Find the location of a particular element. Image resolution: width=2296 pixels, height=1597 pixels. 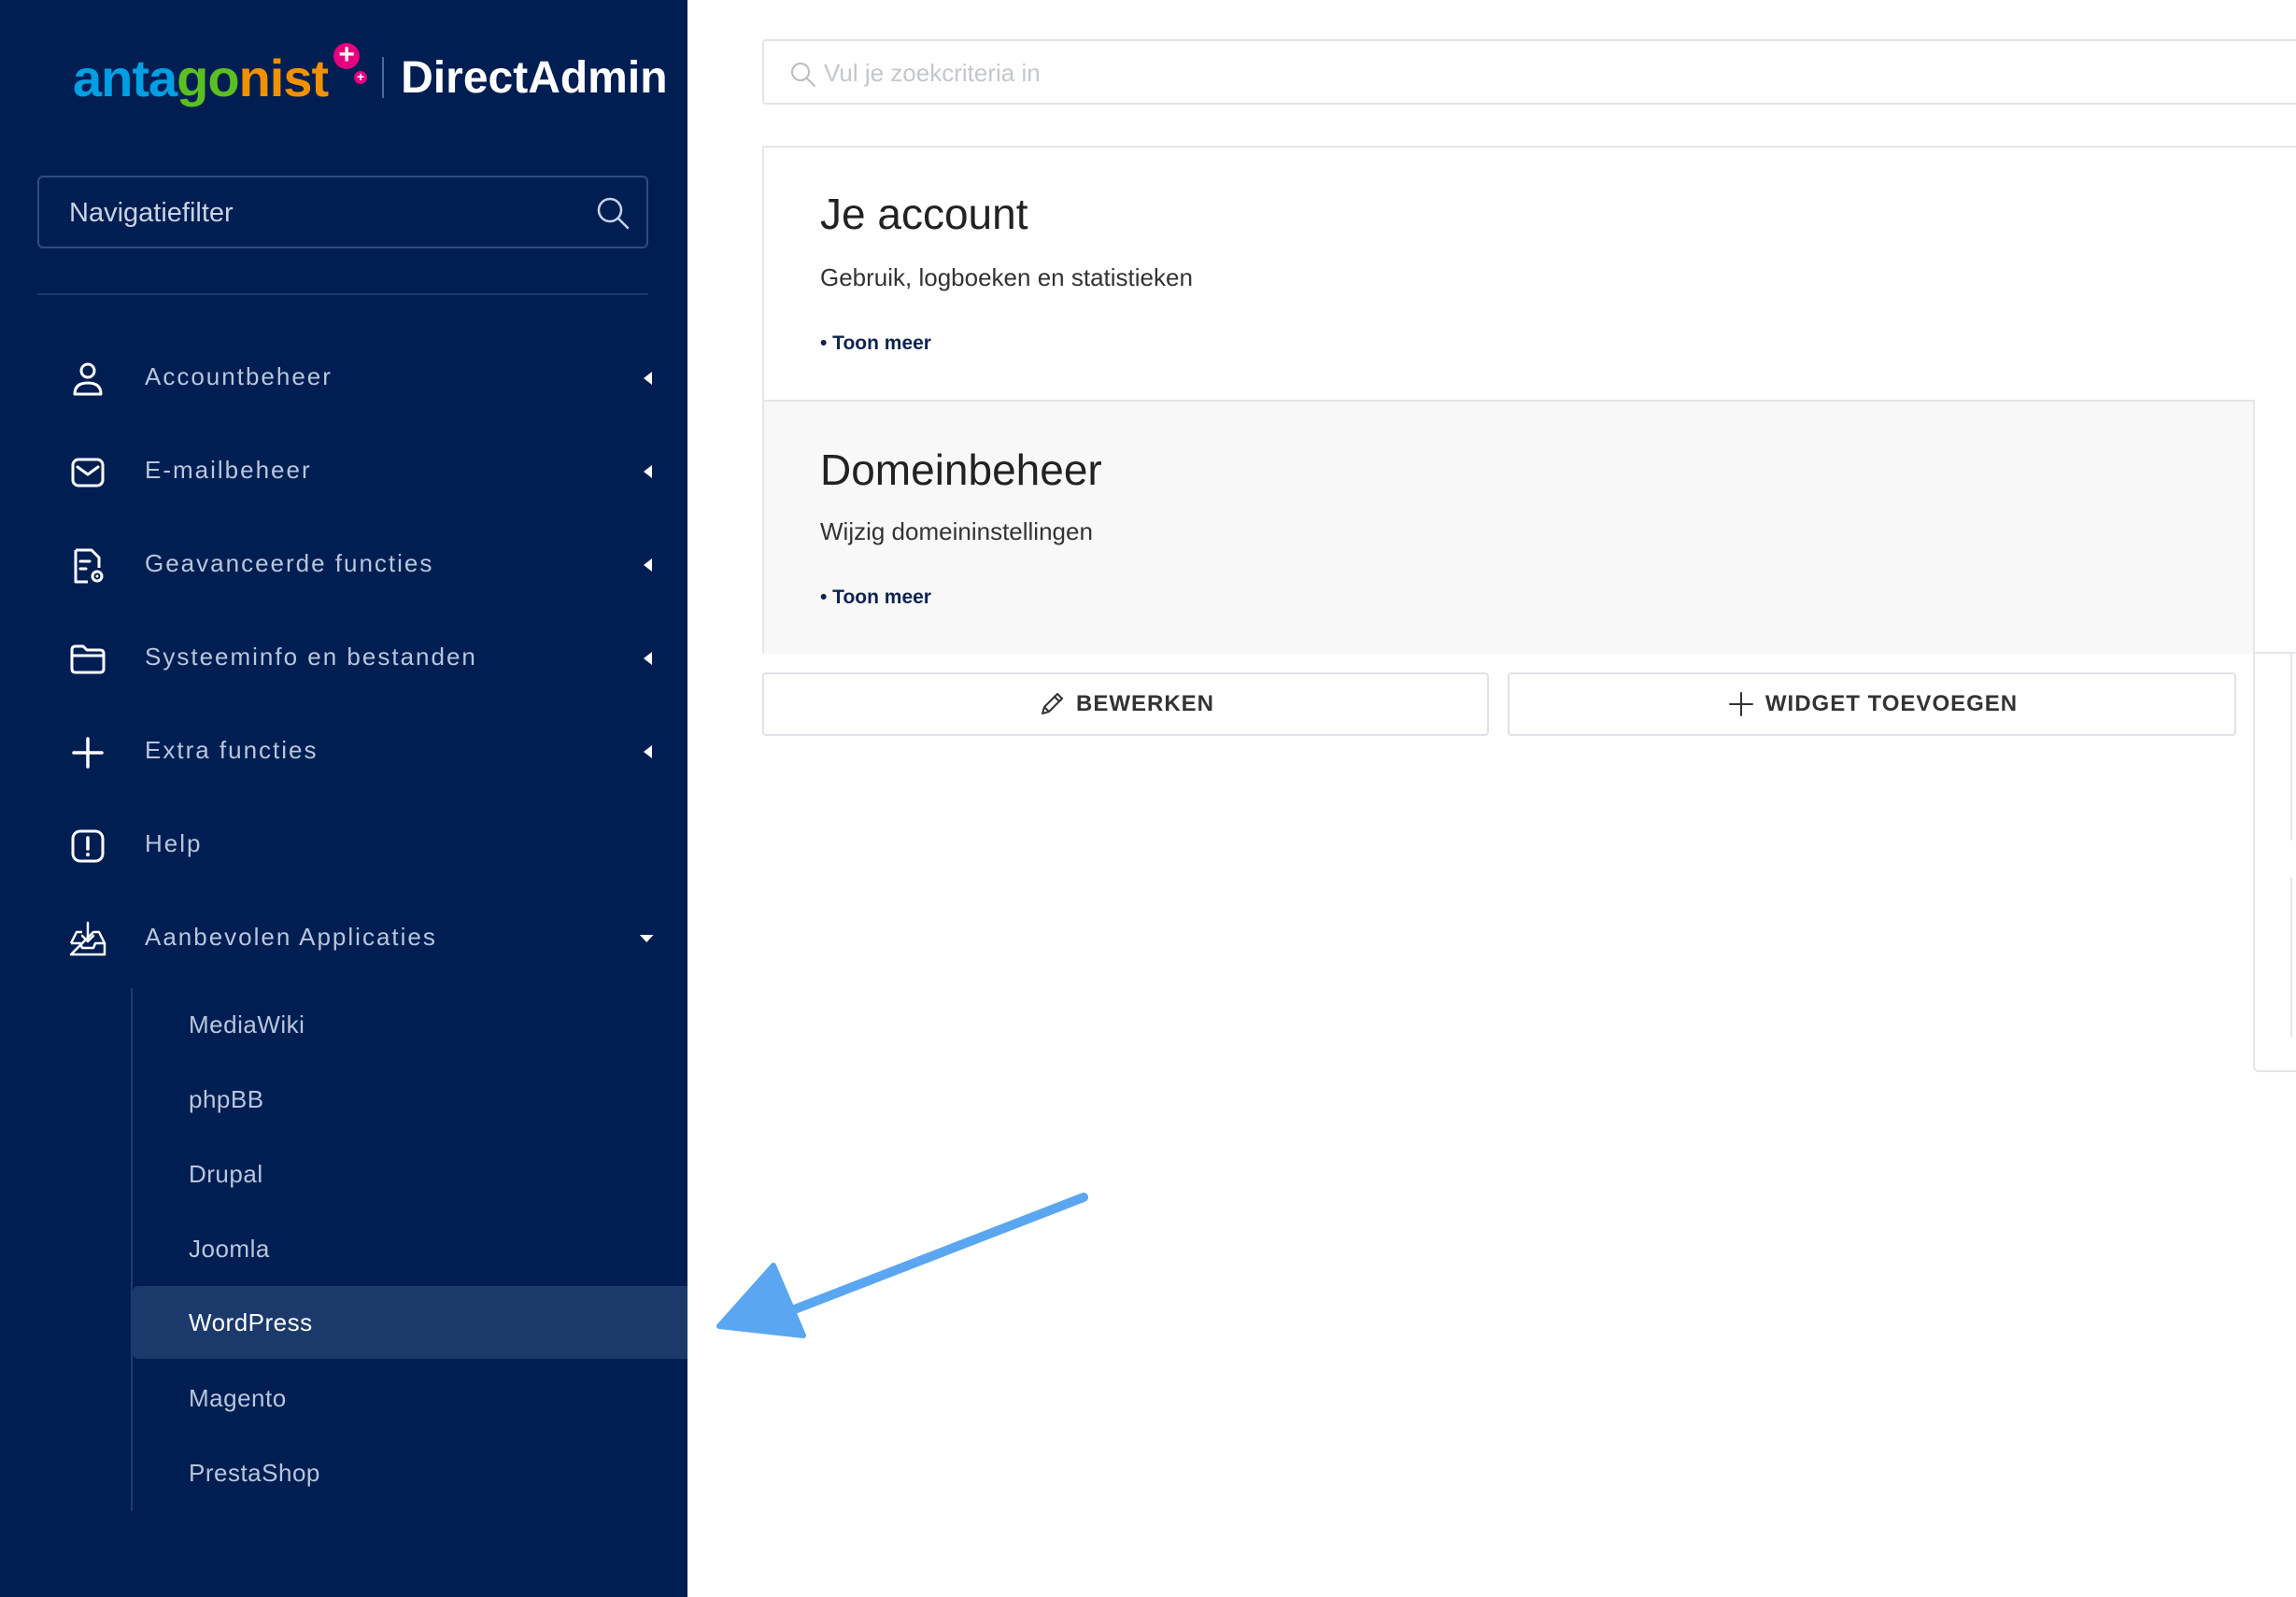

sidebar-item-label: Systeeminfo en bestanden is located at coordinates (311, 657).